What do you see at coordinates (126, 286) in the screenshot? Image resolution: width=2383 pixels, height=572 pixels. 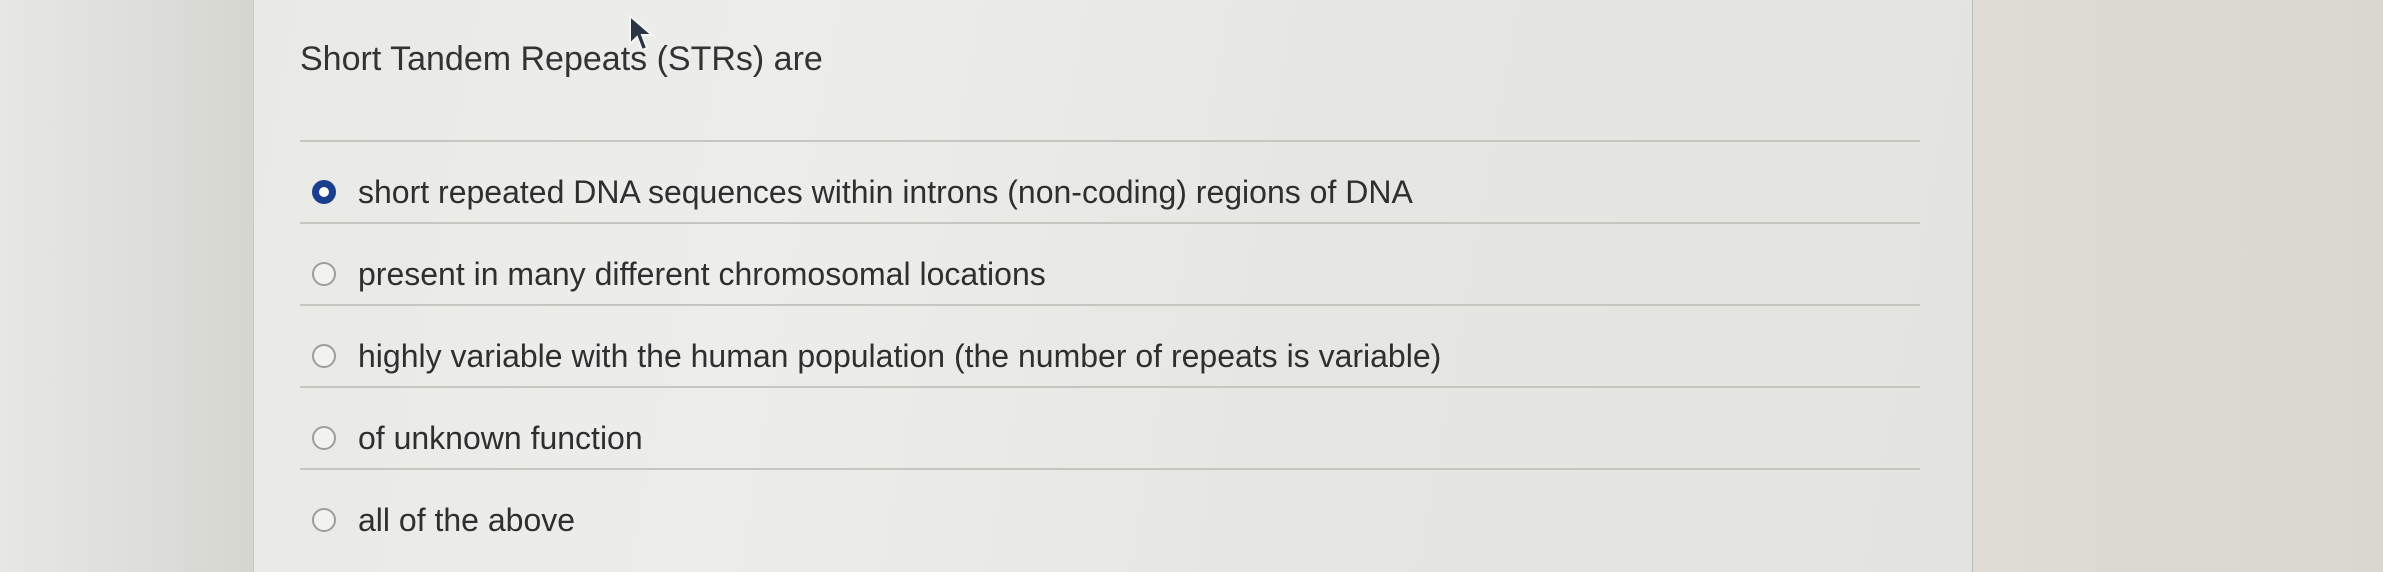 I see `left-background` at bounding box center [126, 286].